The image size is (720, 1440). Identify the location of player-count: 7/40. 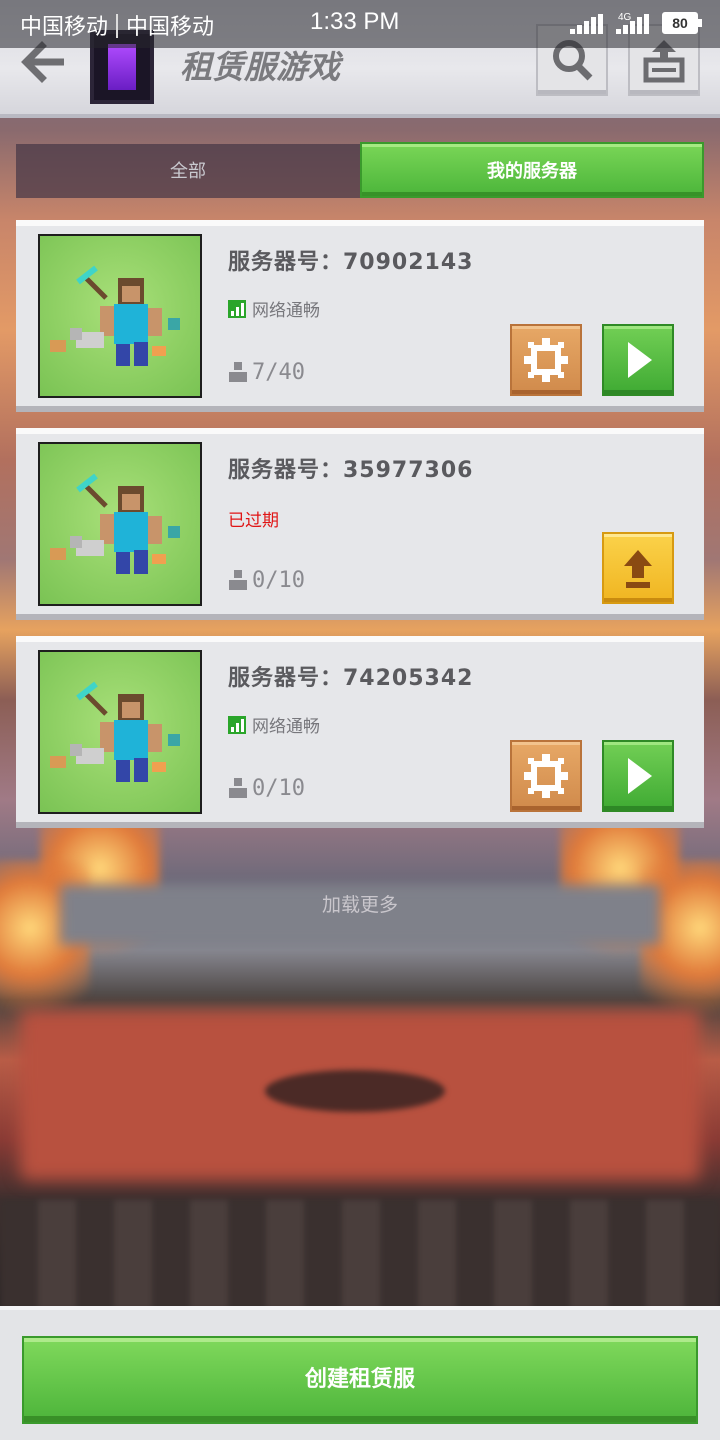
(266, 372).